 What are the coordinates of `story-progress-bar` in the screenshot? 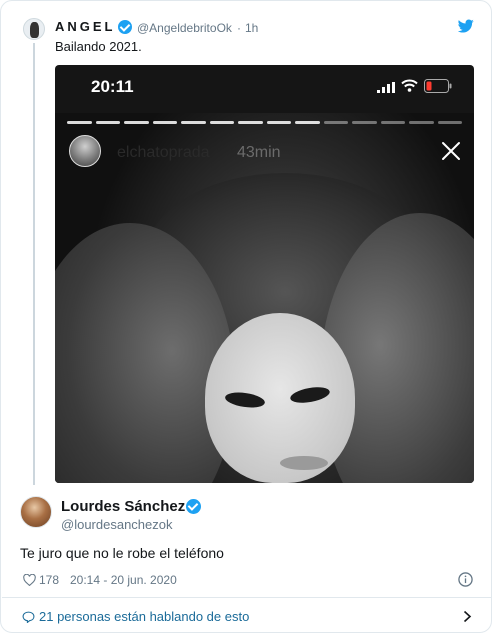 It's located at (264, 122).